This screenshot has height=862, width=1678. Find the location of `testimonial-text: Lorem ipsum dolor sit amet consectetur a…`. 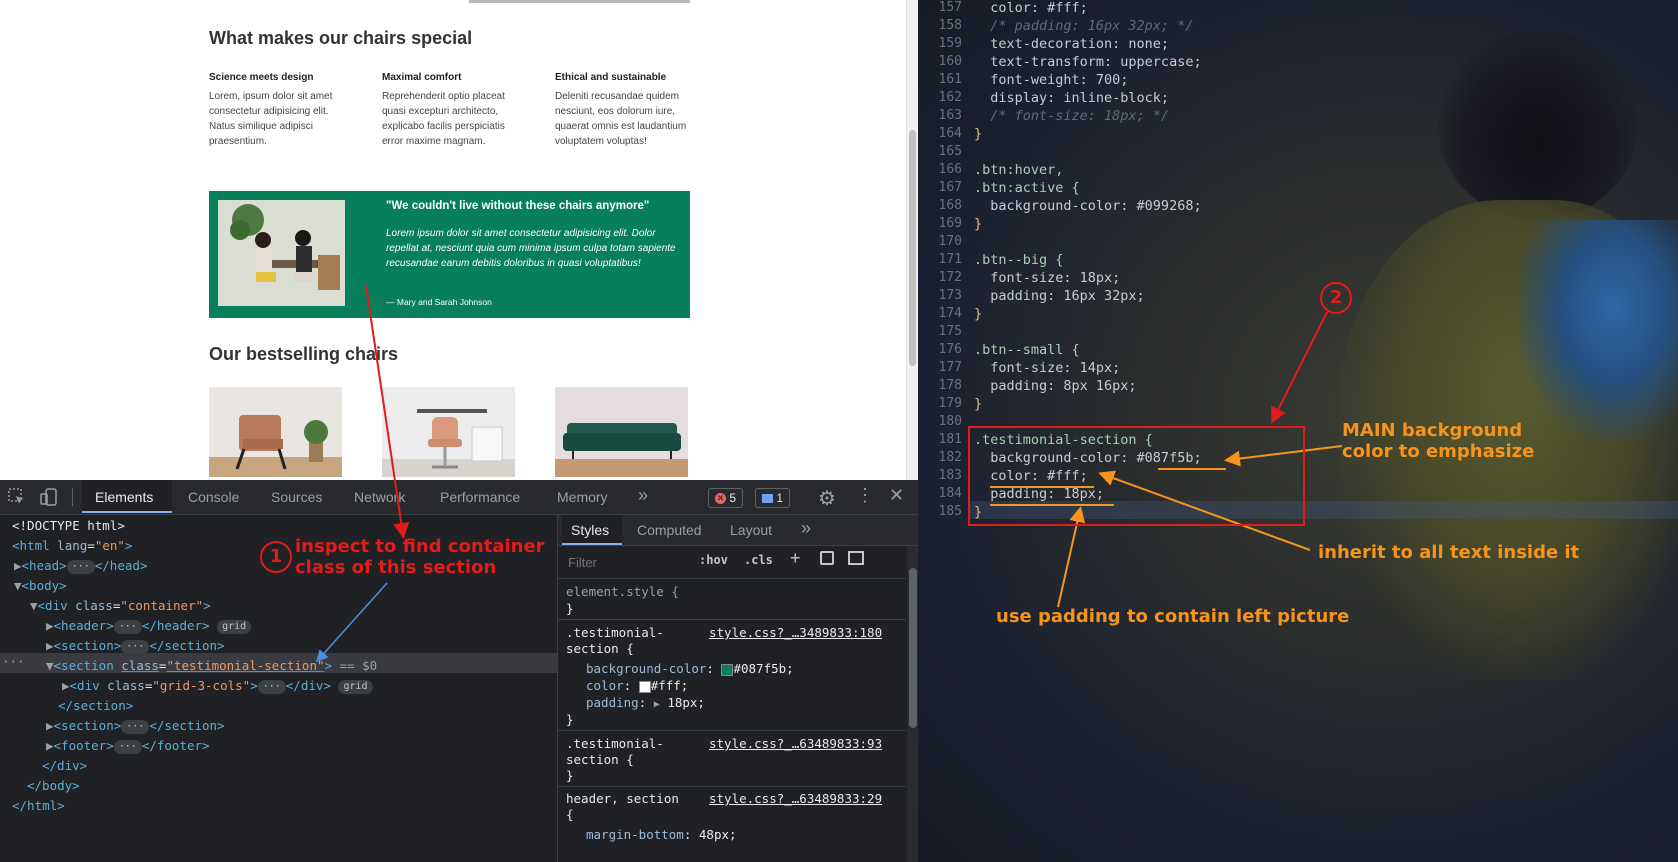

testimonial-text: Lorem ipsum dolor sit amet consectetur a… is located at coordinates (531, 248).